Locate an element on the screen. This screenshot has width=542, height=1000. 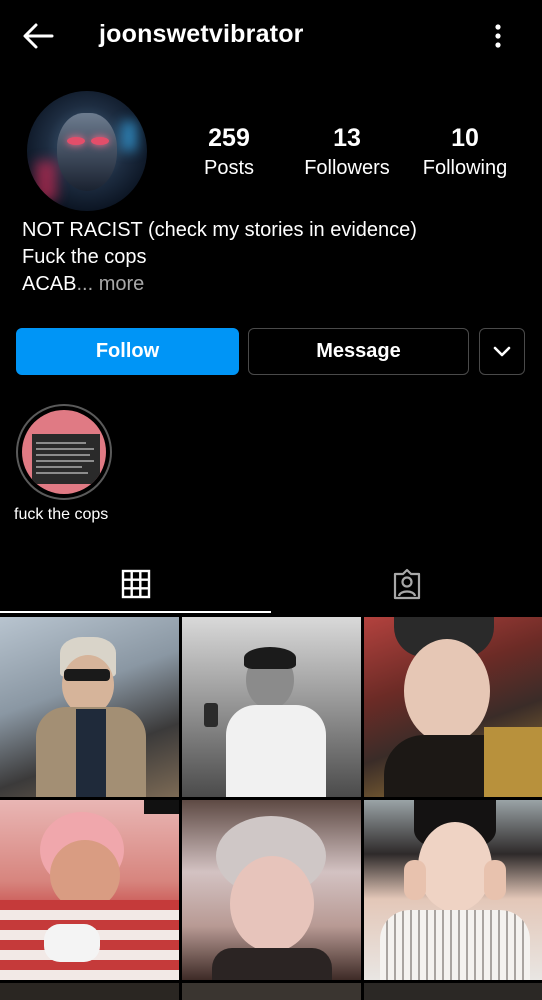
following-count: 10 is located at coordinates (465, 138).